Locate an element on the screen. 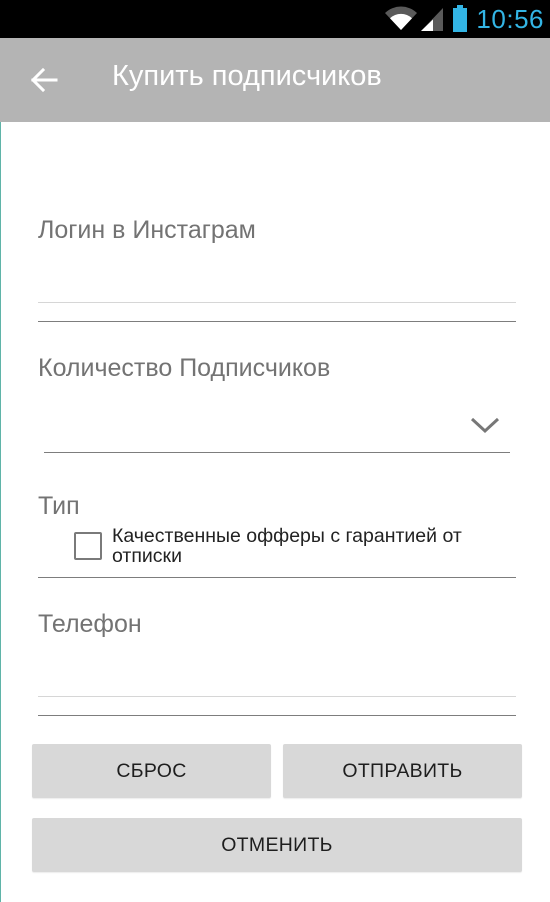  followers-count-underline is located at coordinates (277, 452).